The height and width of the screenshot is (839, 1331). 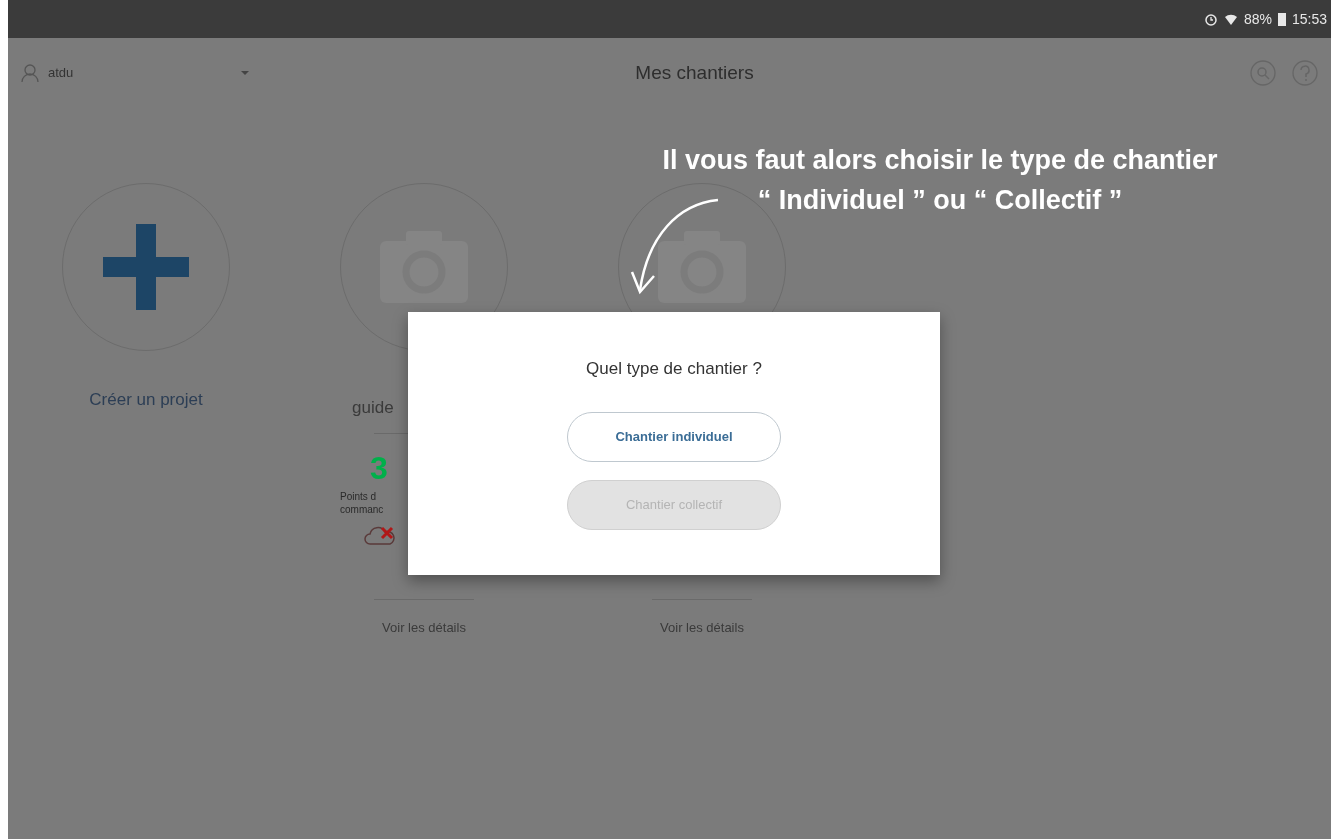 What do you see at coordinates (1281, 19) in the screenshot?
I see `battery-icon` at bounding box center [1281, 19].